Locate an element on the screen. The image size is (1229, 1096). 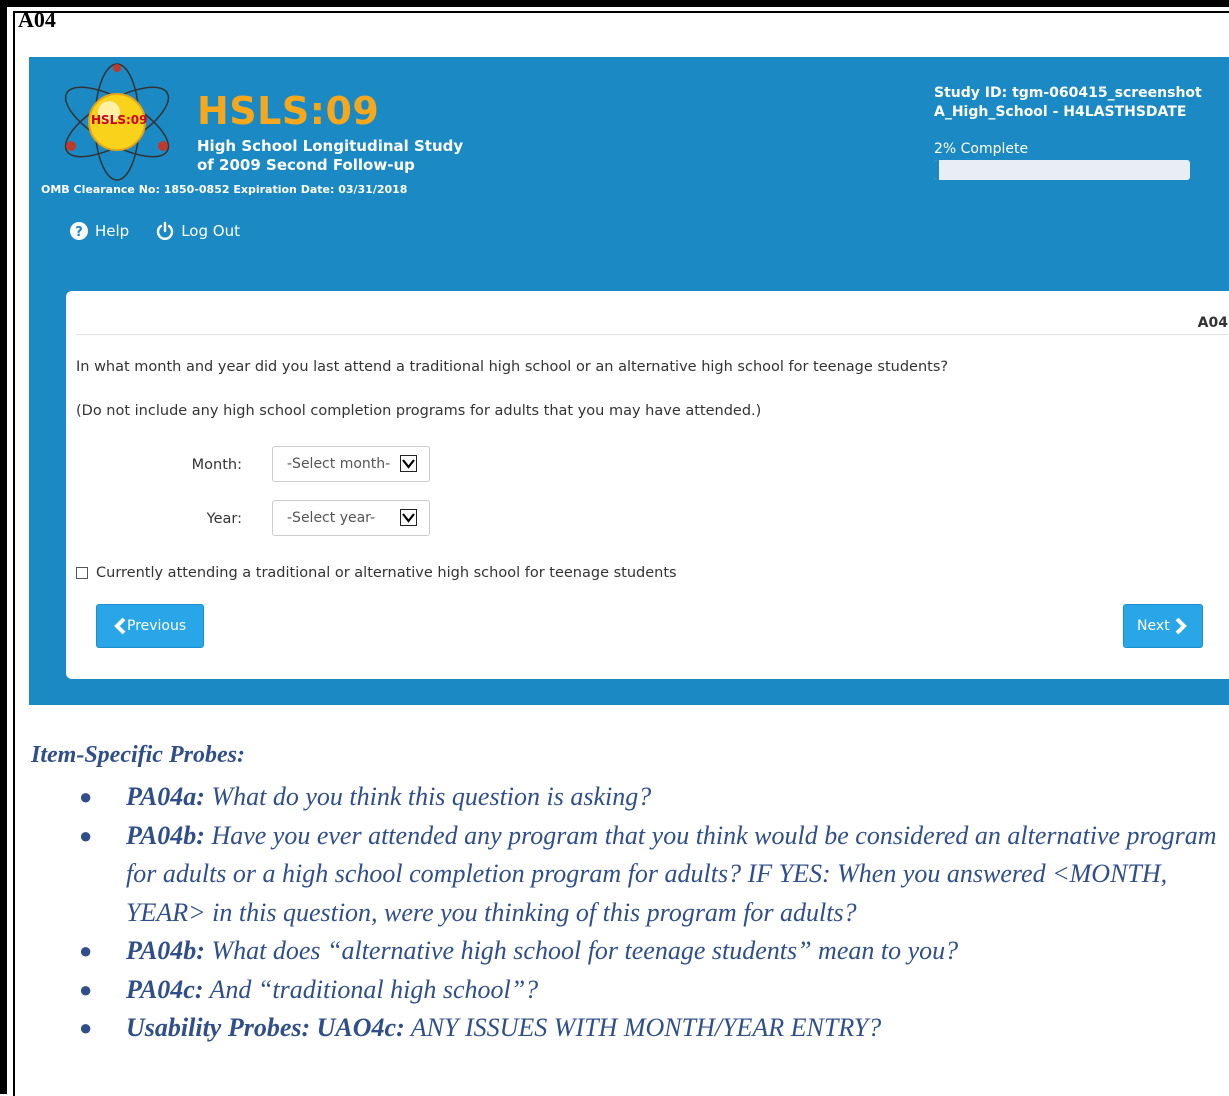
help-link: ? Help is located at coordinates (99, 231).